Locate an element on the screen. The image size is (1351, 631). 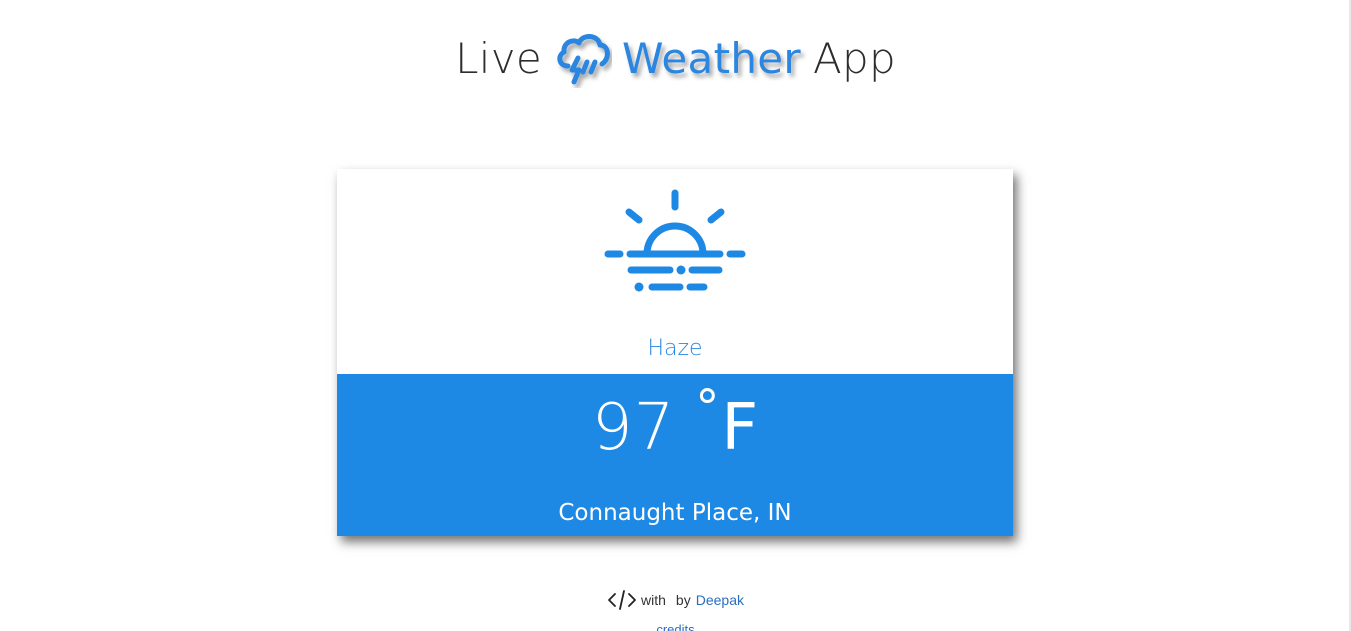
degree-symbol: ° is located at coordinates (707, 408).